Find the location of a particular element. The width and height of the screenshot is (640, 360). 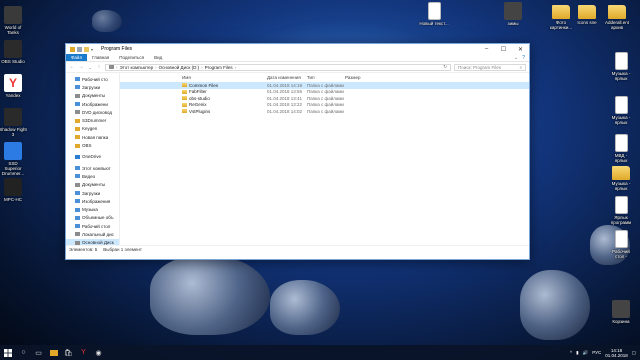

desktop-icon: MPC-HC is located at coordinates (15, 190).